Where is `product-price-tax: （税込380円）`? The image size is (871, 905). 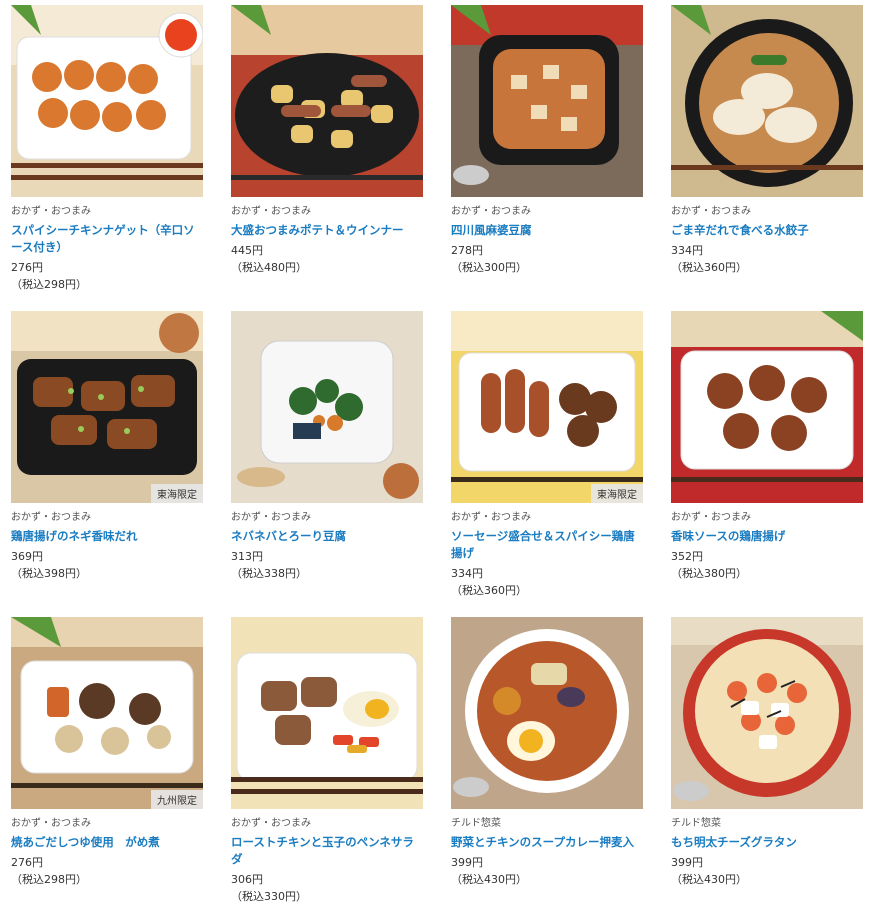
product-price-tax: （税込380円） is located at coordinates (709, 573).